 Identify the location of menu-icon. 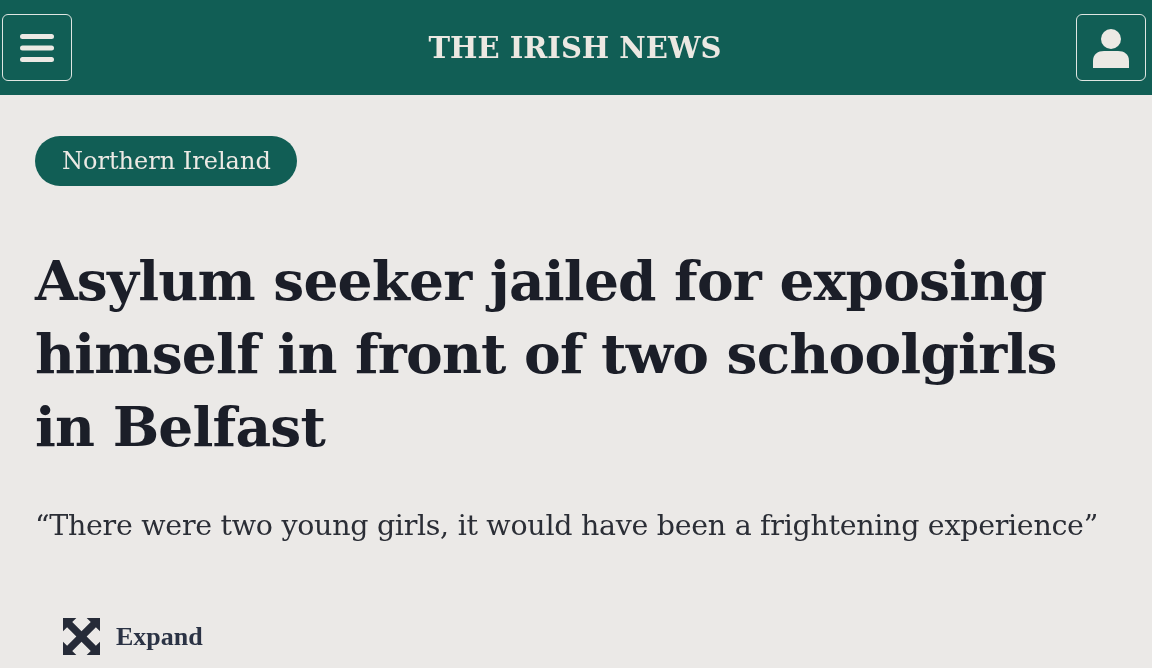
(37, 47).